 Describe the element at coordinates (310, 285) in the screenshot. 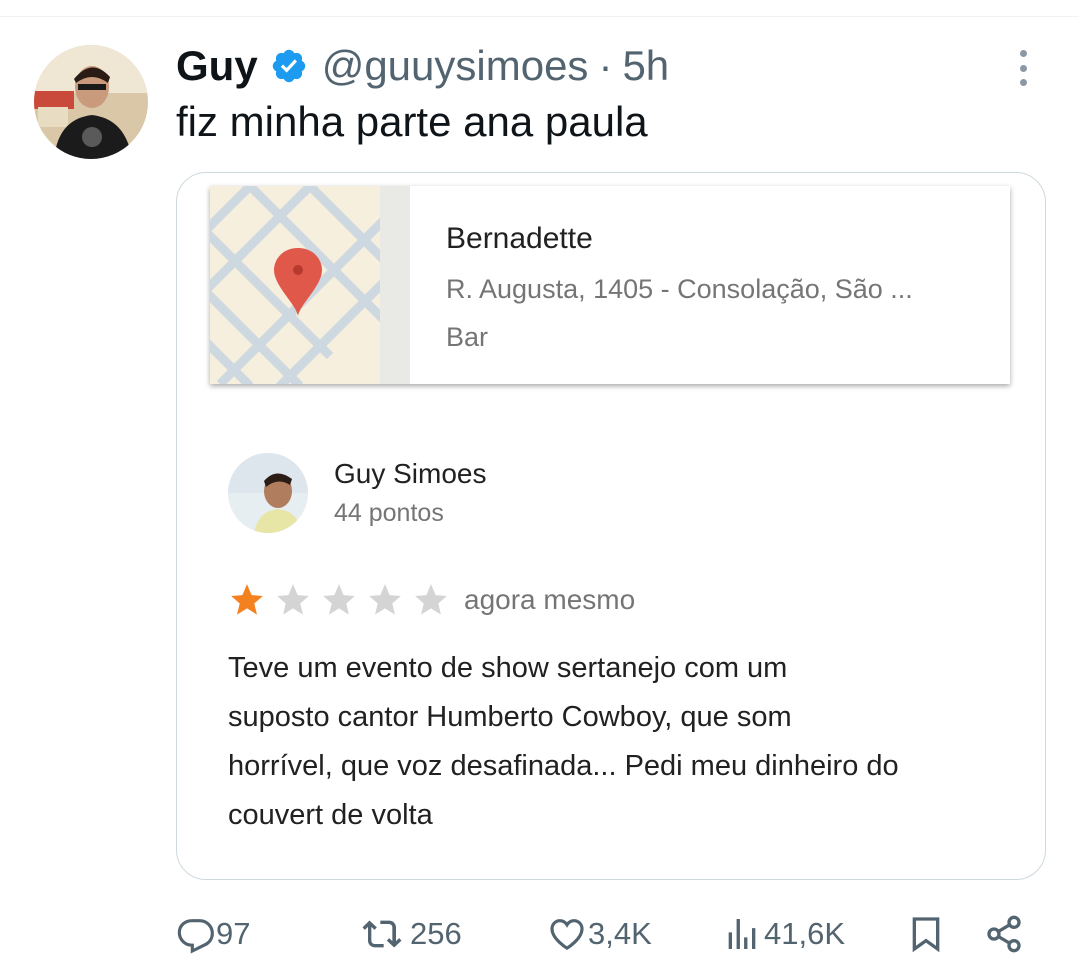

I see `map-thumbnail` at that location.